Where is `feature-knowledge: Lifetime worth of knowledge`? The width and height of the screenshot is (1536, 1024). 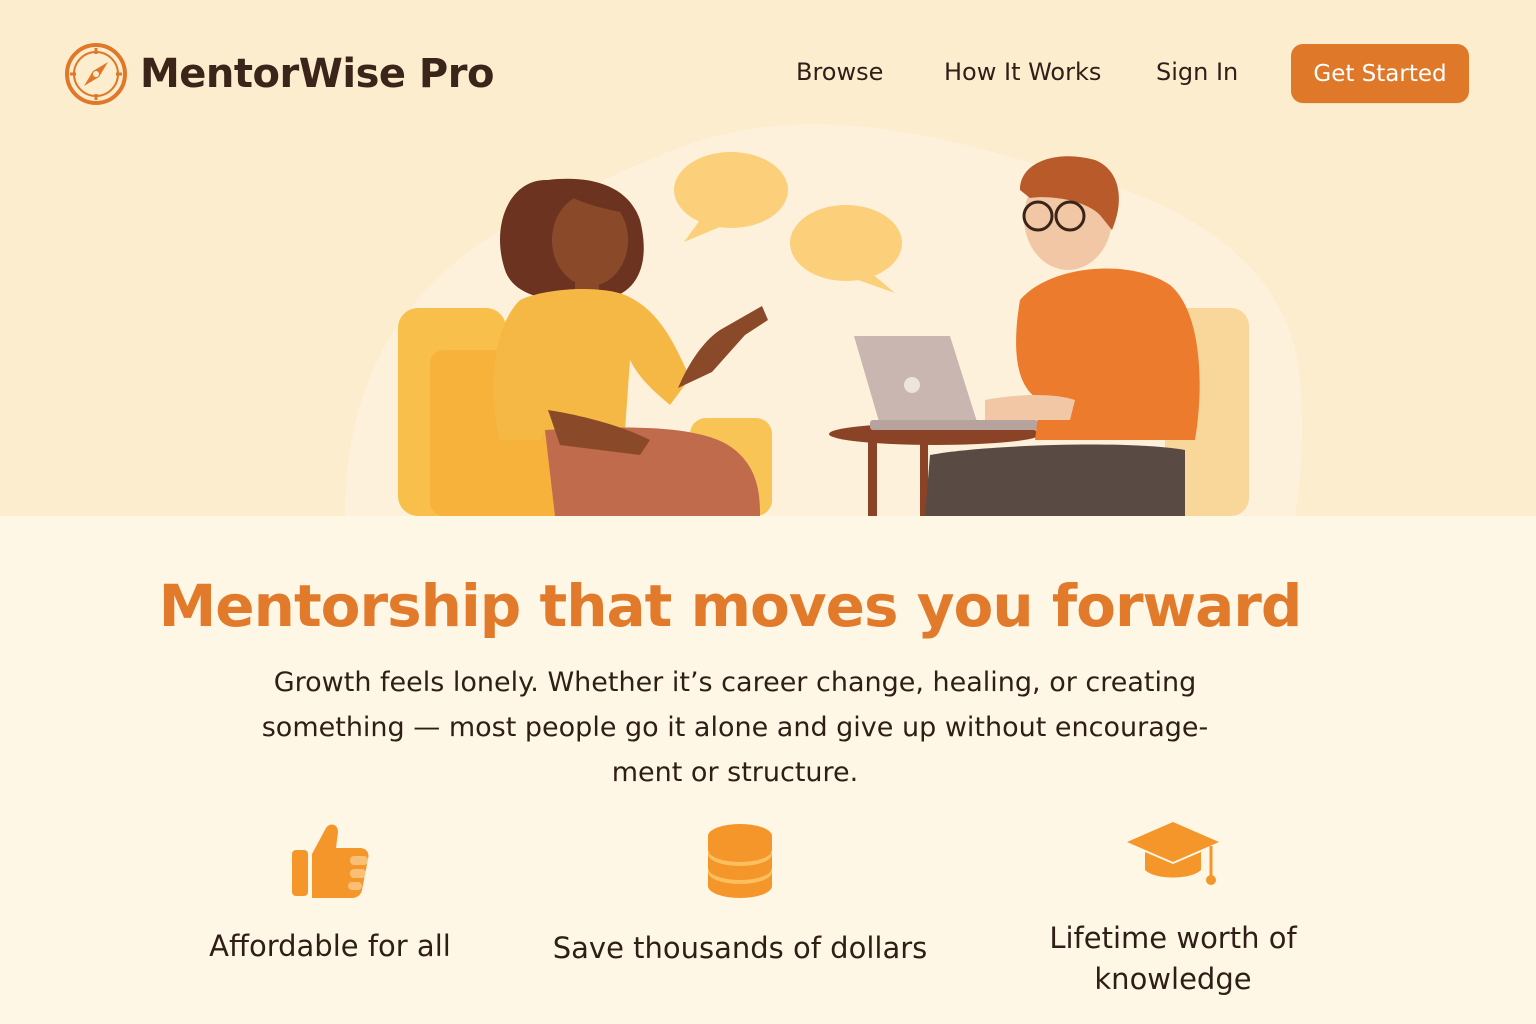 feature-knowledge: Lifetime worth of knowledge is located at coordinates (1173, 910).